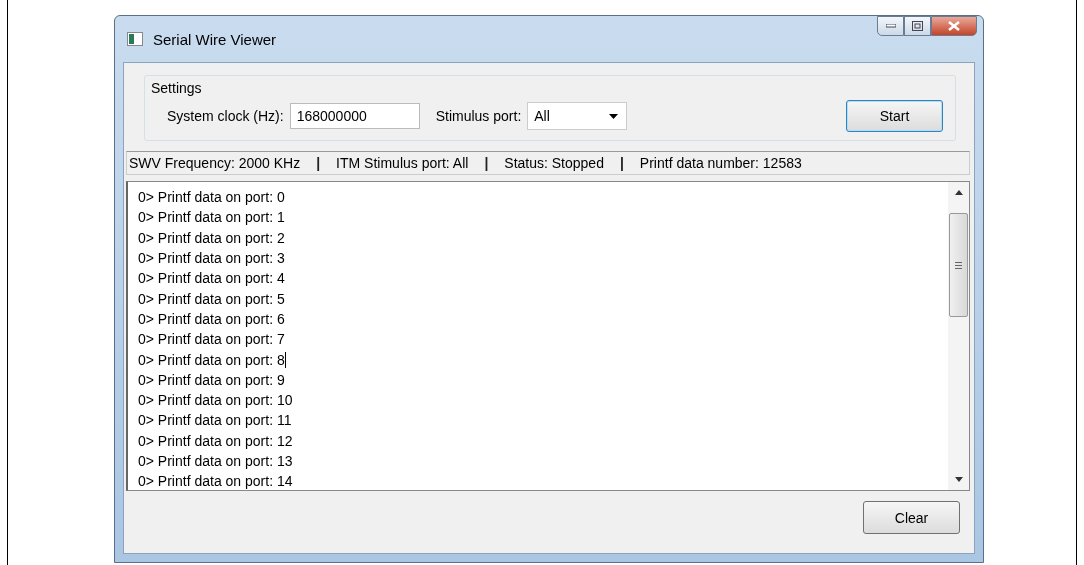 The width and height of the screenshot is (1084, 565). I want to click on grip-icon, so click(958, 265).